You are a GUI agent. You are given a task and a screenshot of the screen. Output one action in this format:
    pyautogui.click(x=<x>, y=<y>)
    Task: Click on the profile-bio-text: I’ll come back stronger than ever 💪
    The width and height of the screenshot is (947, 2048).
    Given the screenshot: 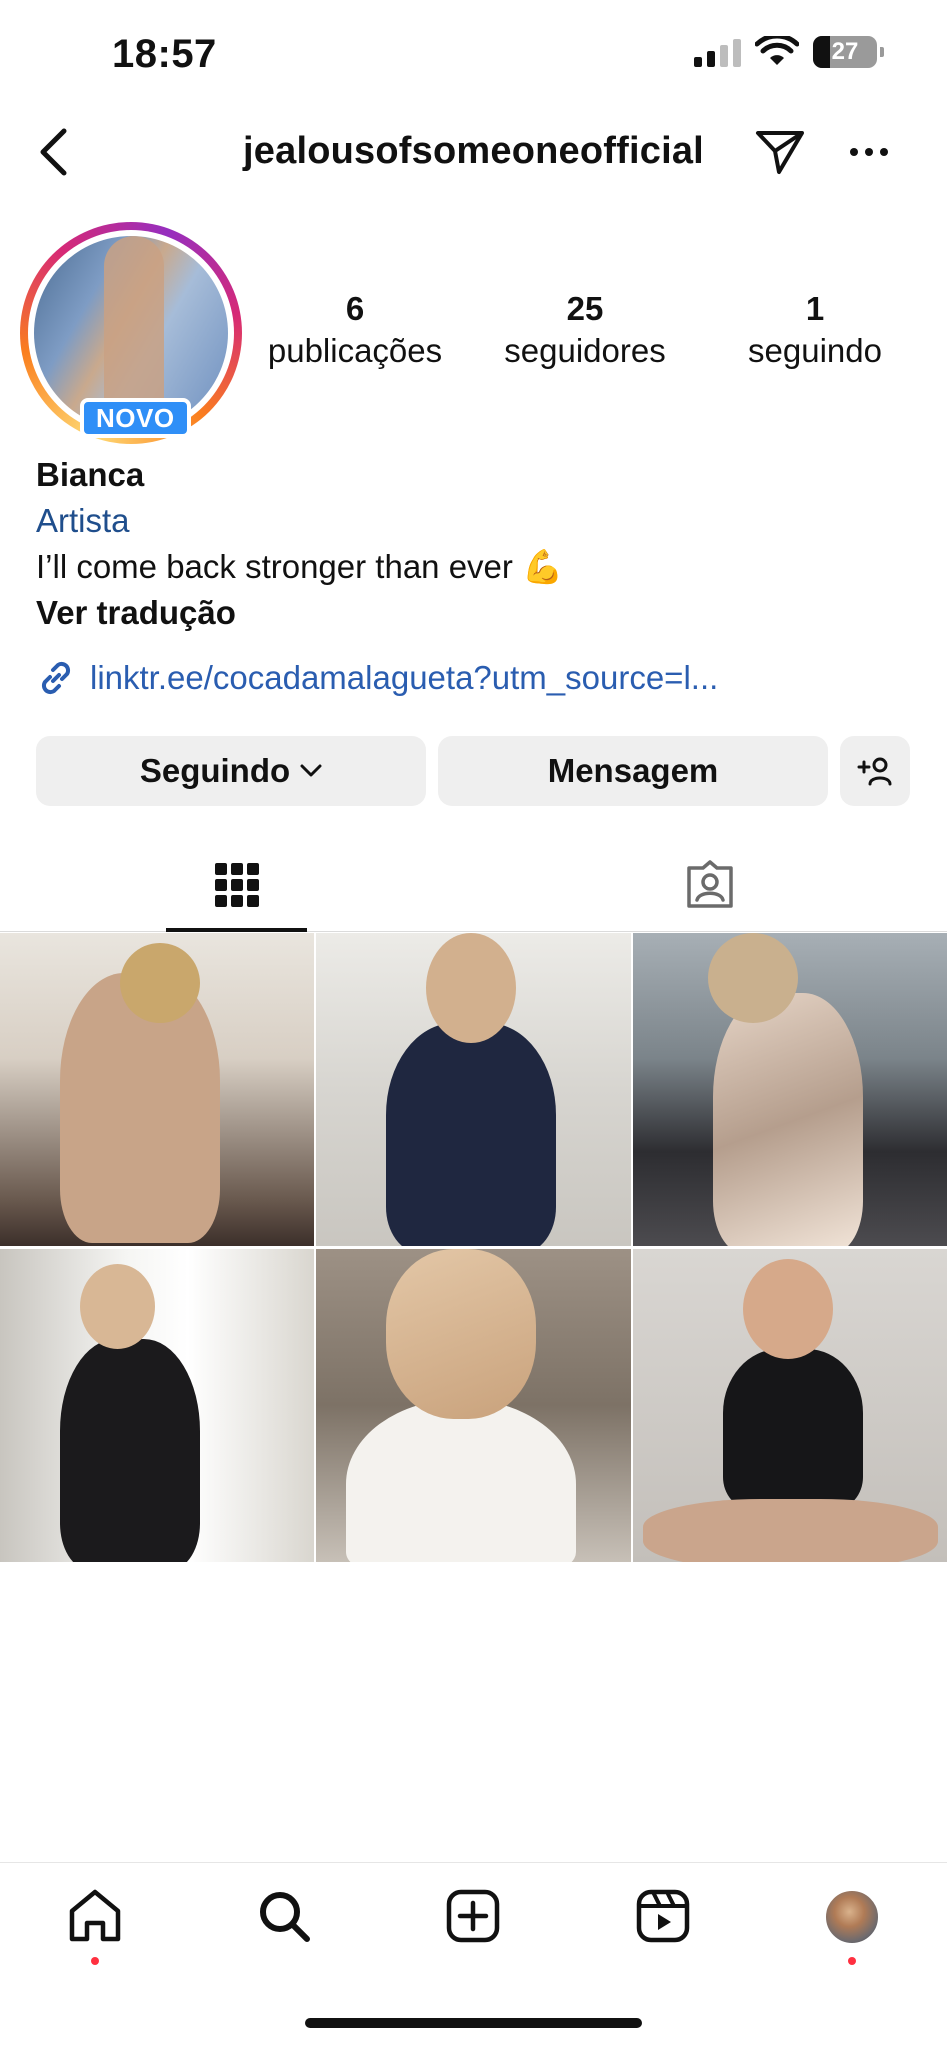 What is the action you would take?
    pyautogui.click(x=300, y=566)
    